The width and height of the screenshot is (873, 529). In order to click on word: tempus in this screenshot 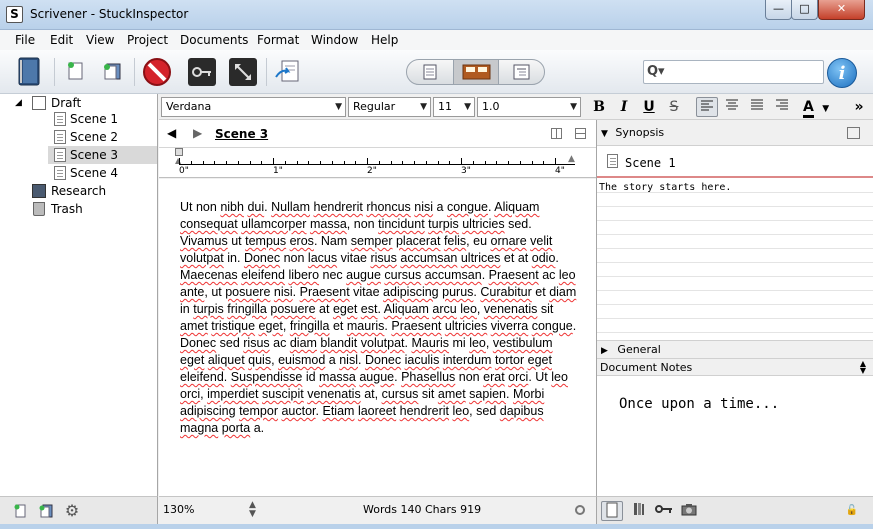, I will do `click(266, 241)`.